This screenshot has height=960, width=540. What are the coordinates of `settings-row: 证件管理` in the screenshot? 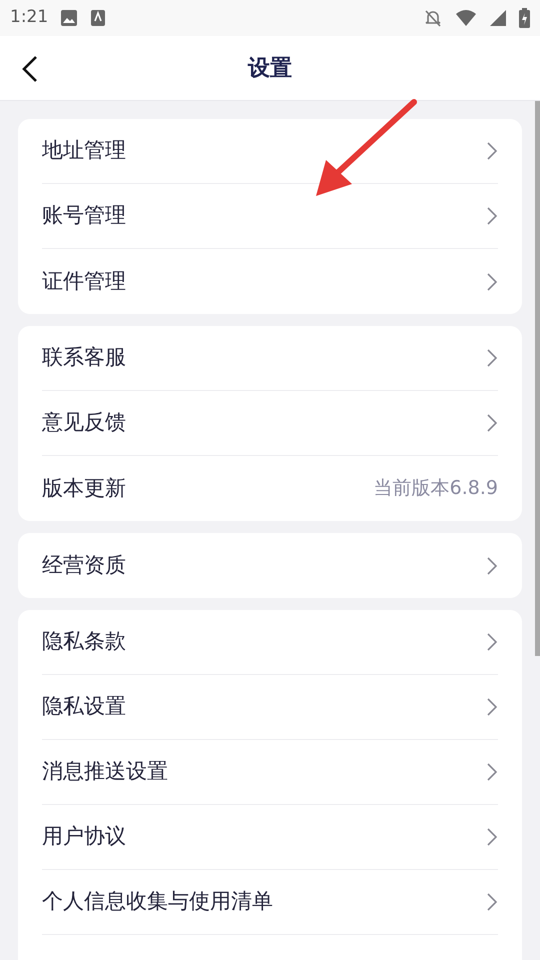 It's located at (270, 281).